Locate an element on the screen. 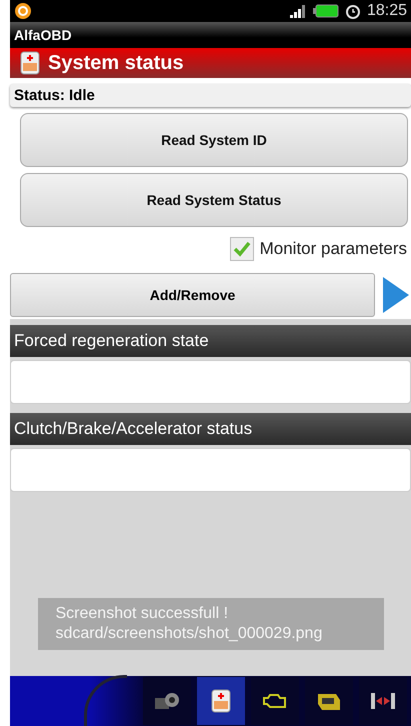  section-header: Clutch/Brake/Accelerator status is located at coordinates (210, 429).